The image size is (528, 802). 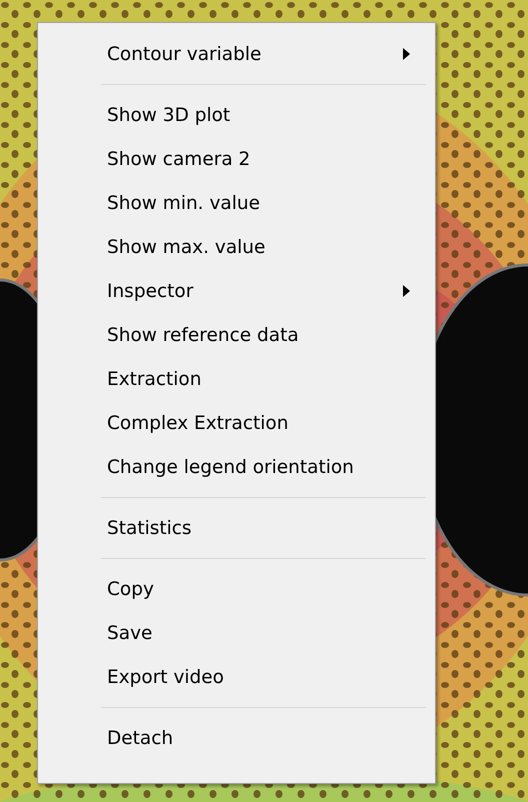 What do you see at coordinates (236, 423) in the screenshot?
I see `menu-item: Complex Extraction` at bounding box center [236, 423].